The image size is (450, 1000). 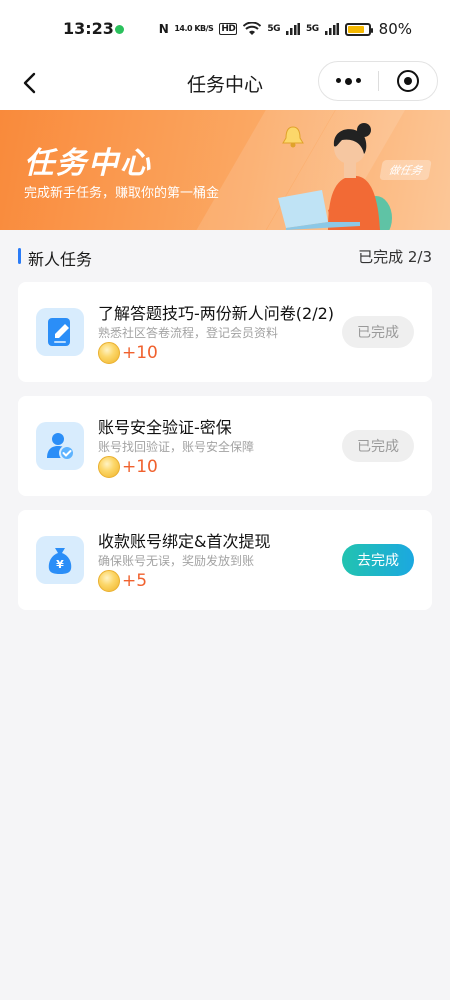 I want to click on hd-icon: HD, so click(x=228, y=29).